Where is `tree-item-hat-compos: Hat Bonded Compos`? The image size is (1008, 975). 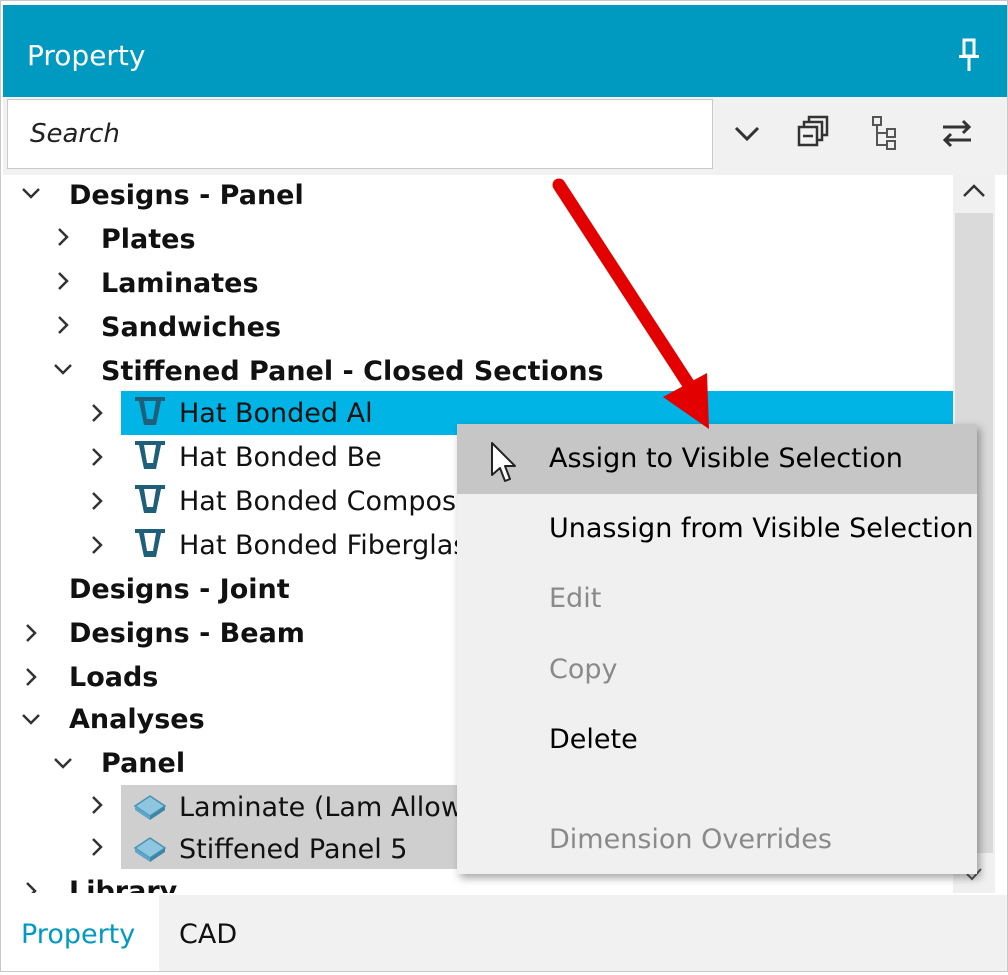 tree-item-hat-compos: Hat Bonded Compos is located at coordinates (317, 502).